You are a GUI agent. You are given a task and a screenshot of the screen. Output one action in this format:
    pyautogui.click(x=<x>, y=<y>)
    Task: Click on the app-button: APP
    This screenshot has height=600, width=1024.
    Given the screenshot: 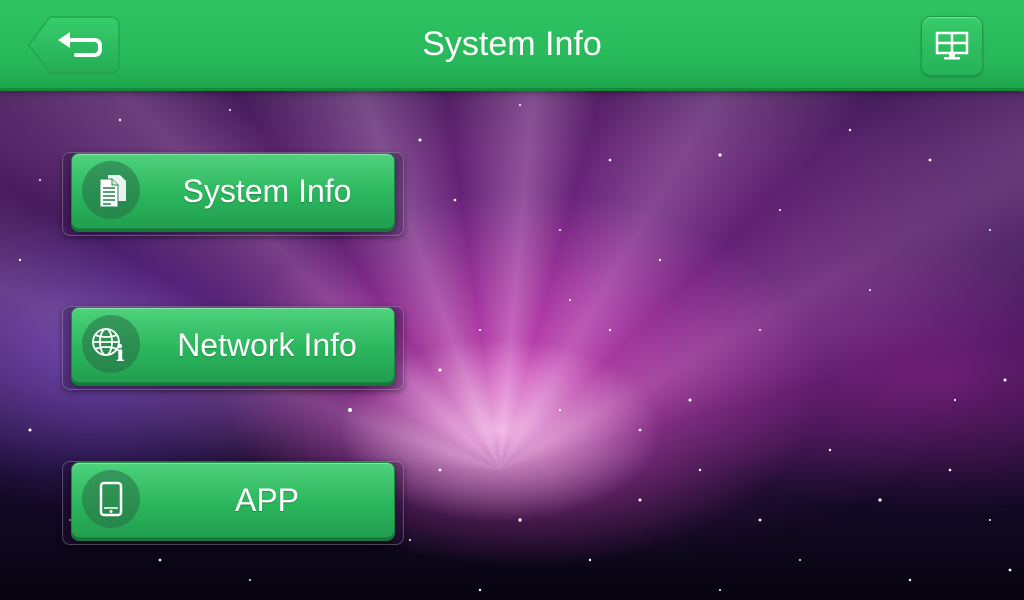 What is the action you would take?
    pyautogui.click(x=233, y=500)
    